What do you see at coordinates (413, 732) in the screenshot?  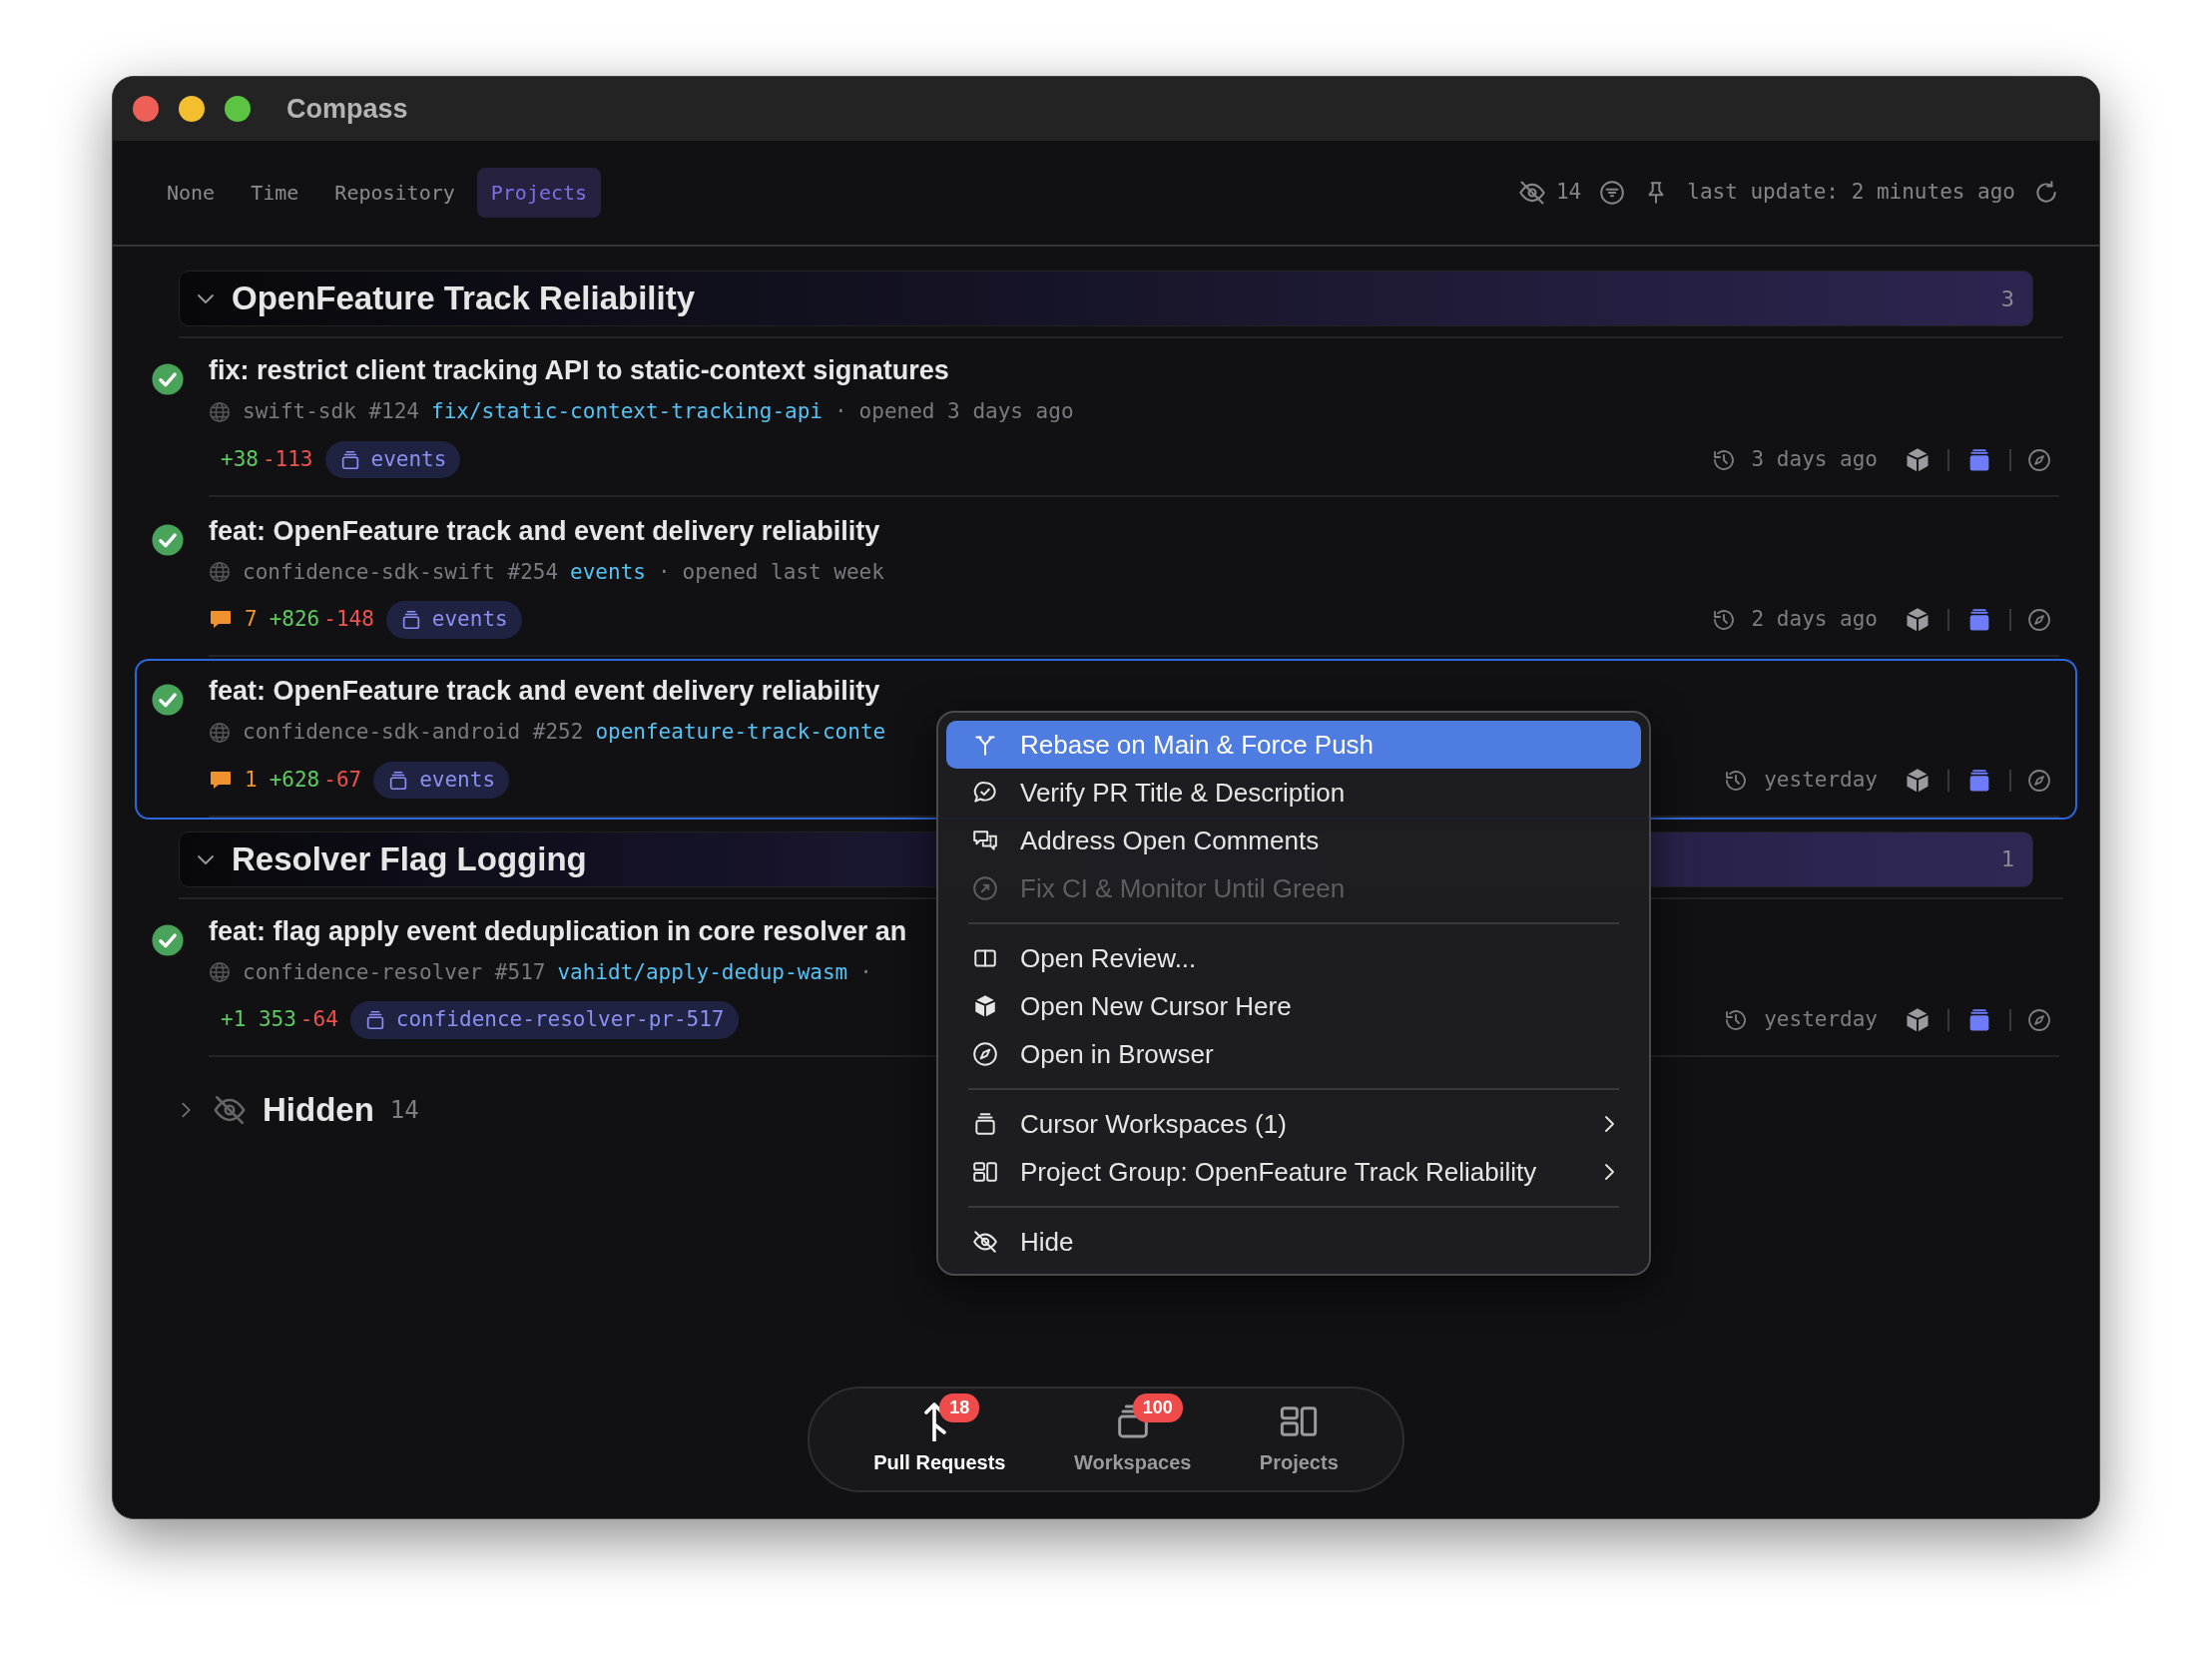 I see `repo-text: confidence-sdk-android #252` at bounding box center [413, 732].